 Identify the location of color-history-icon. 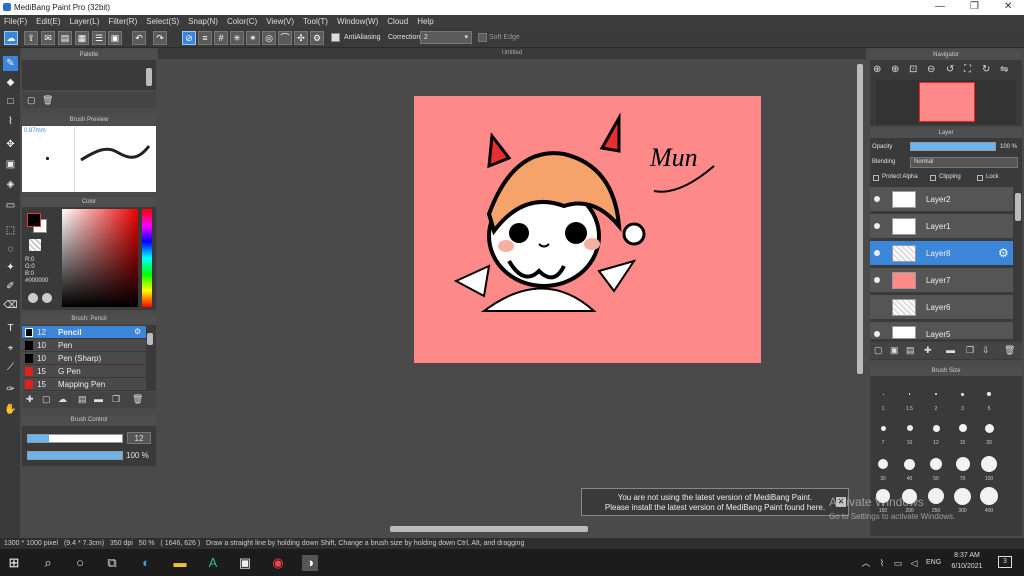
(47, 298).